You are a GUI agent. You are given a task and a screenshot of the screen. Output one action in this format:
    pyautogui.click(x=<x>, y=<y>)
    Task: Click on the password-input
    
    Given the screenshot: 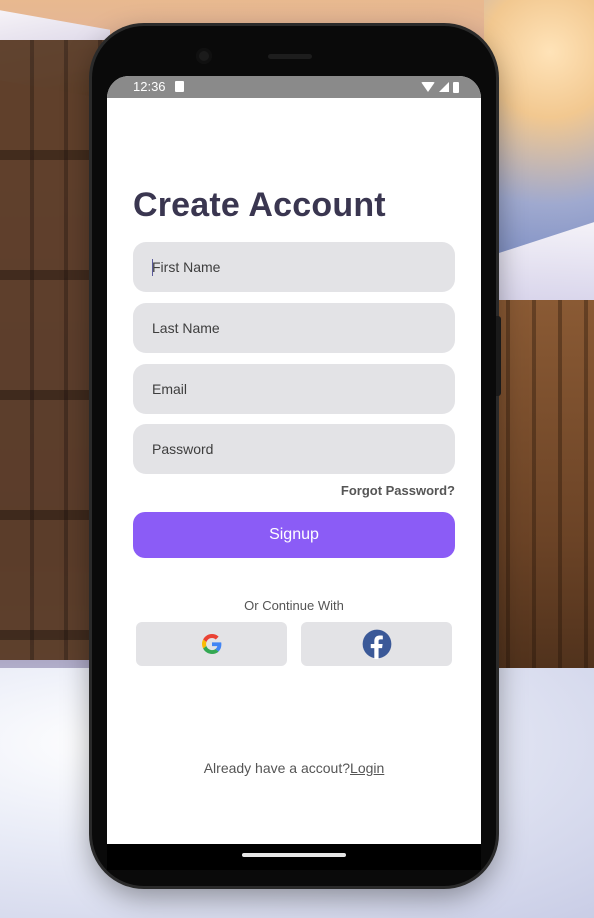 What is the action you would take?
    pyautogui.click(x=294, y=449)
    